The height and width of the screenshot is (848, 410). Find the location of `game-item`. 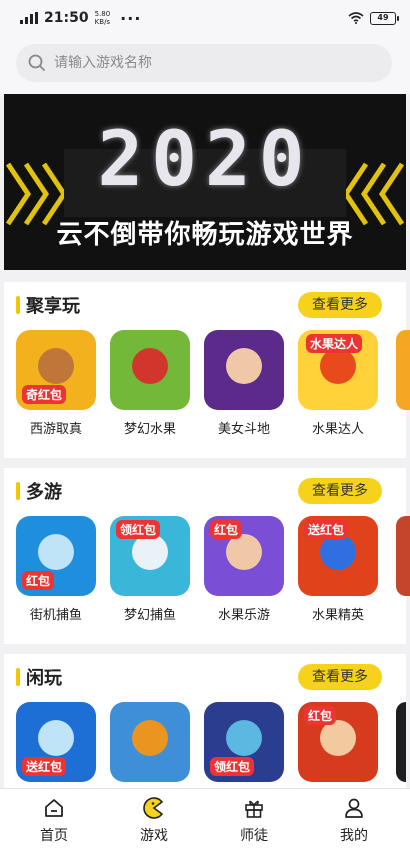

game-item is located at coordinates (150, 745).